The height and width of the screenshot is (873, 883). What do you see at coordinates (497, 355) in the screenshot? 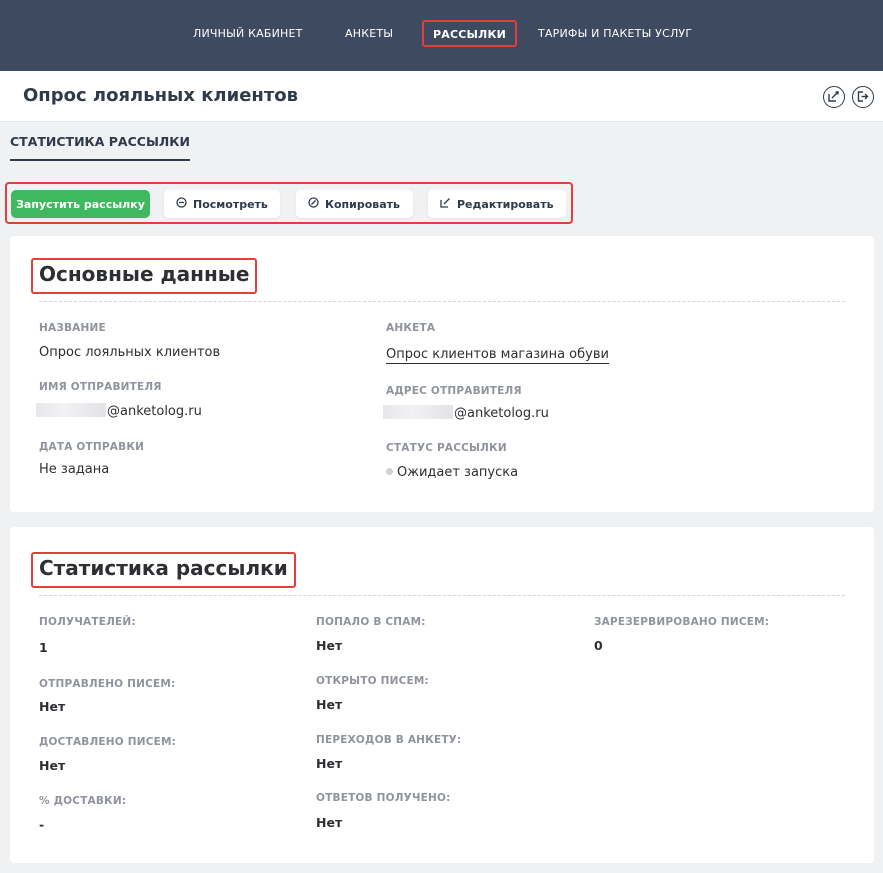
I see `survey-link: Опрос клиентов магазина обуви` at bounding box center [497, 355].